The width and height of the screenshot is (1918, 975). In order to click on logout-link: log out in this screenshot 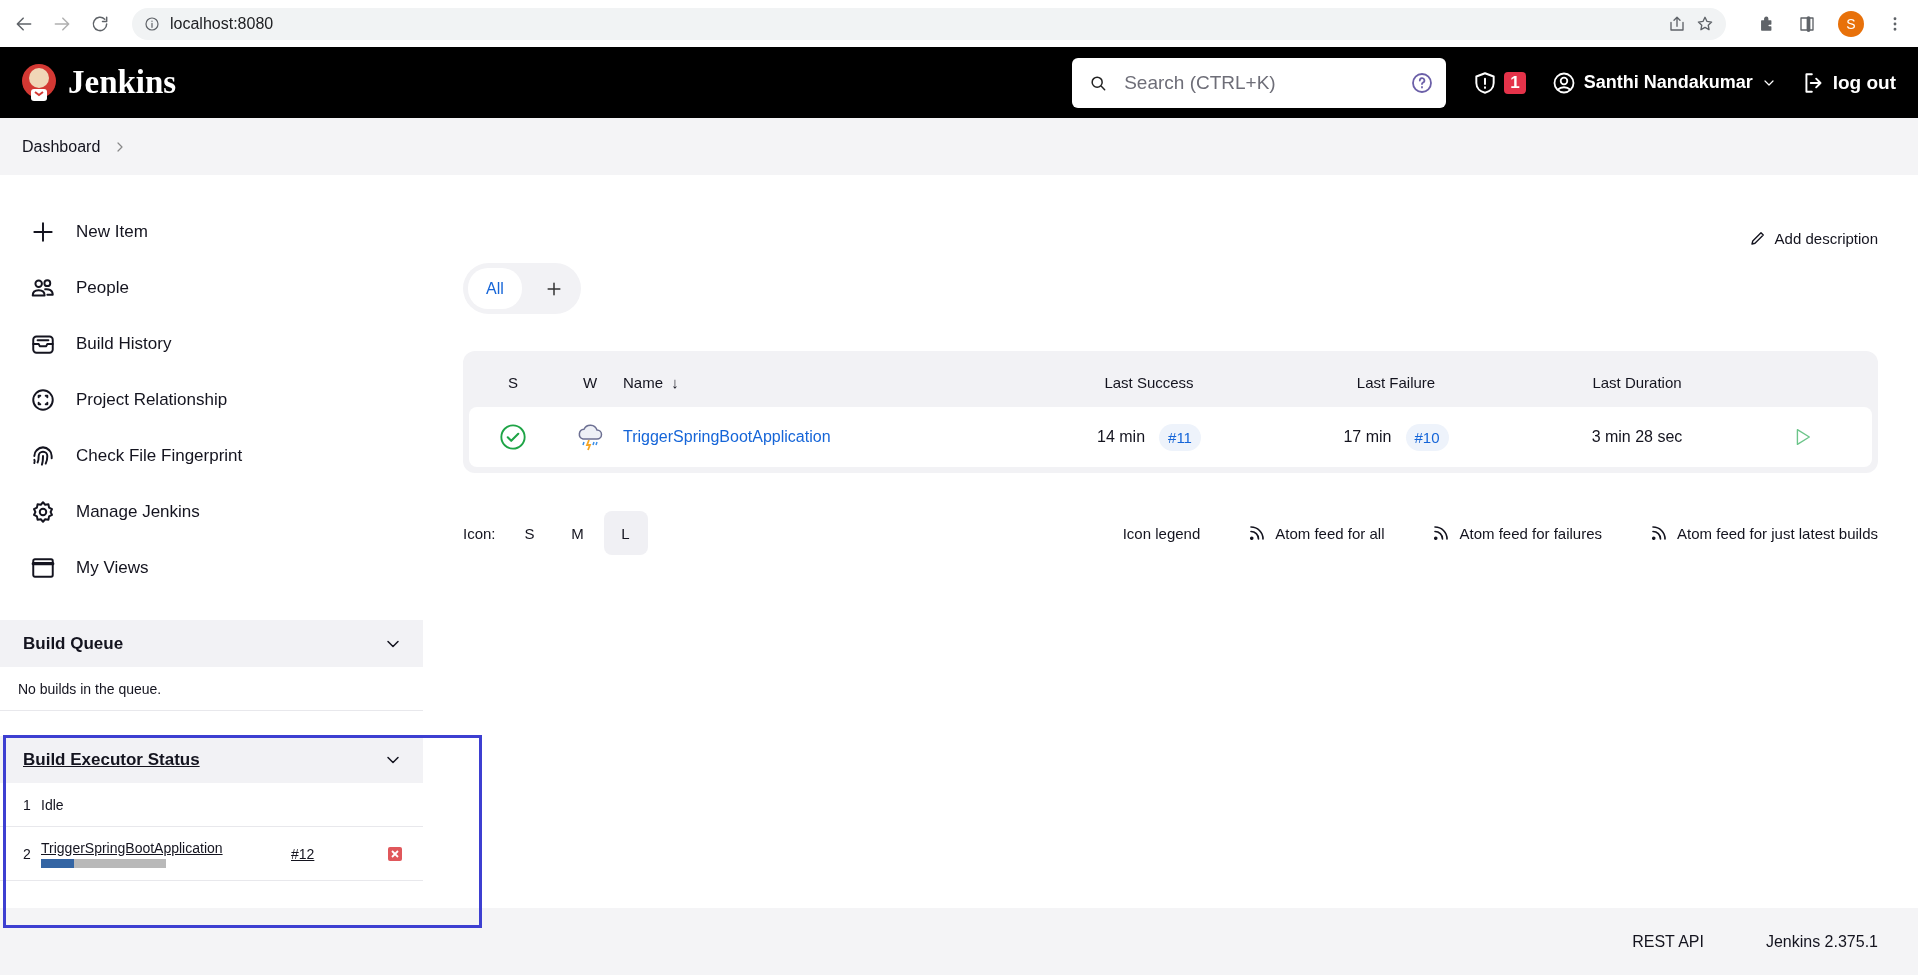, I will do `click(1848, 82)`.